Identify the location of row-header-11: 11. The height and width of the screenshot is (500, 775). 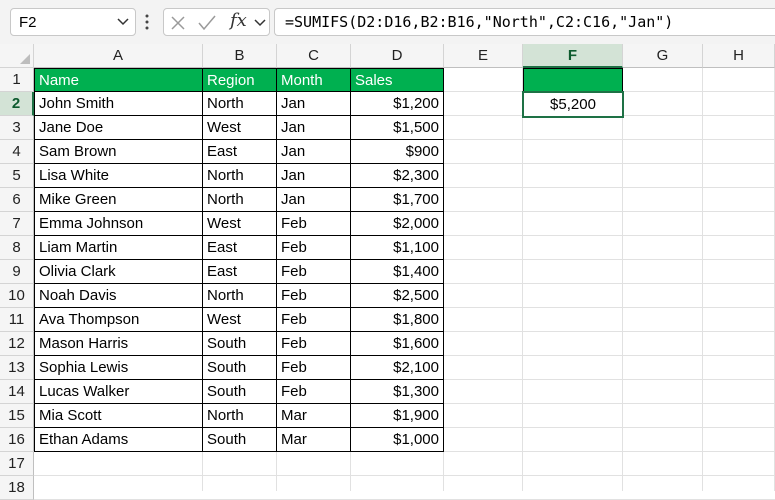
(17, 320).